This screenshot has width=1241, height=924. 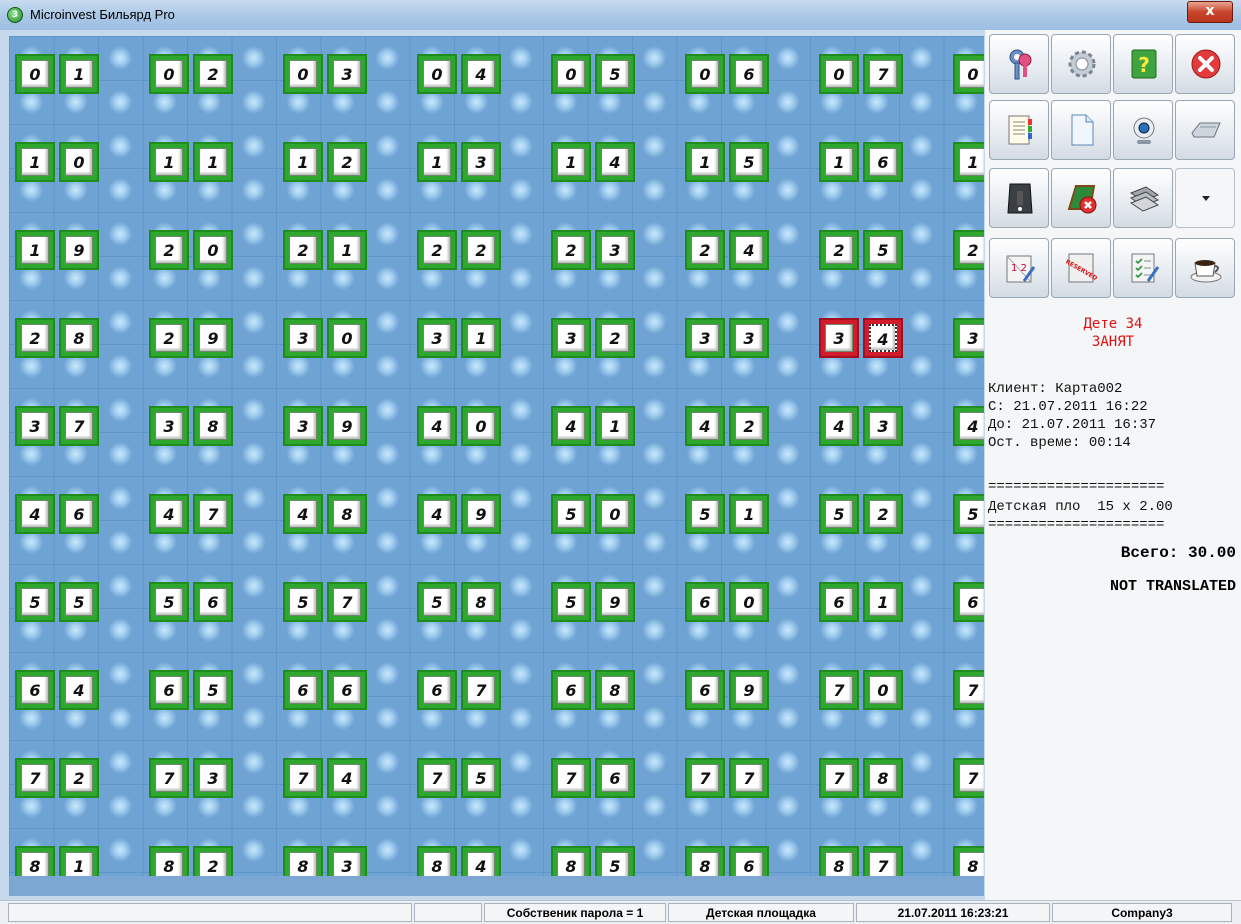 What do you see at coordinates (615, 861) in the screenshot?
I see `table-85-digit-2: 5` at bounding box center [615, 861].